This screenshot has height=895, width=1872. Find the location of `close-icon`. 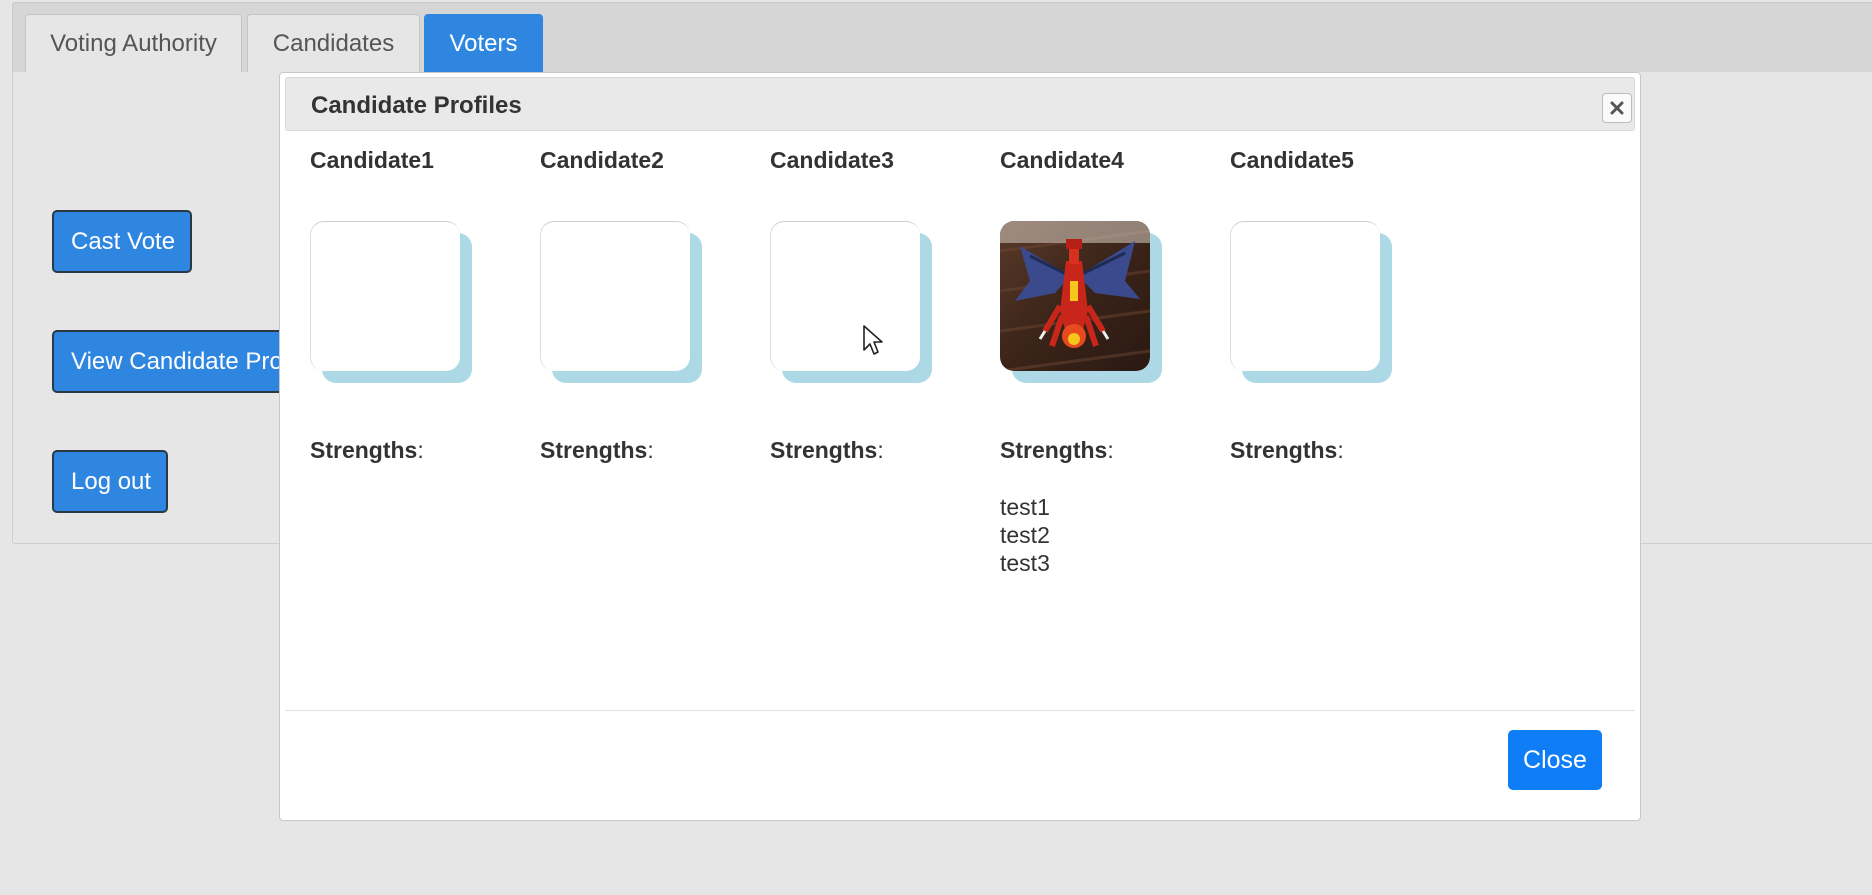

close-icon is located at coordinates (1617, 108).